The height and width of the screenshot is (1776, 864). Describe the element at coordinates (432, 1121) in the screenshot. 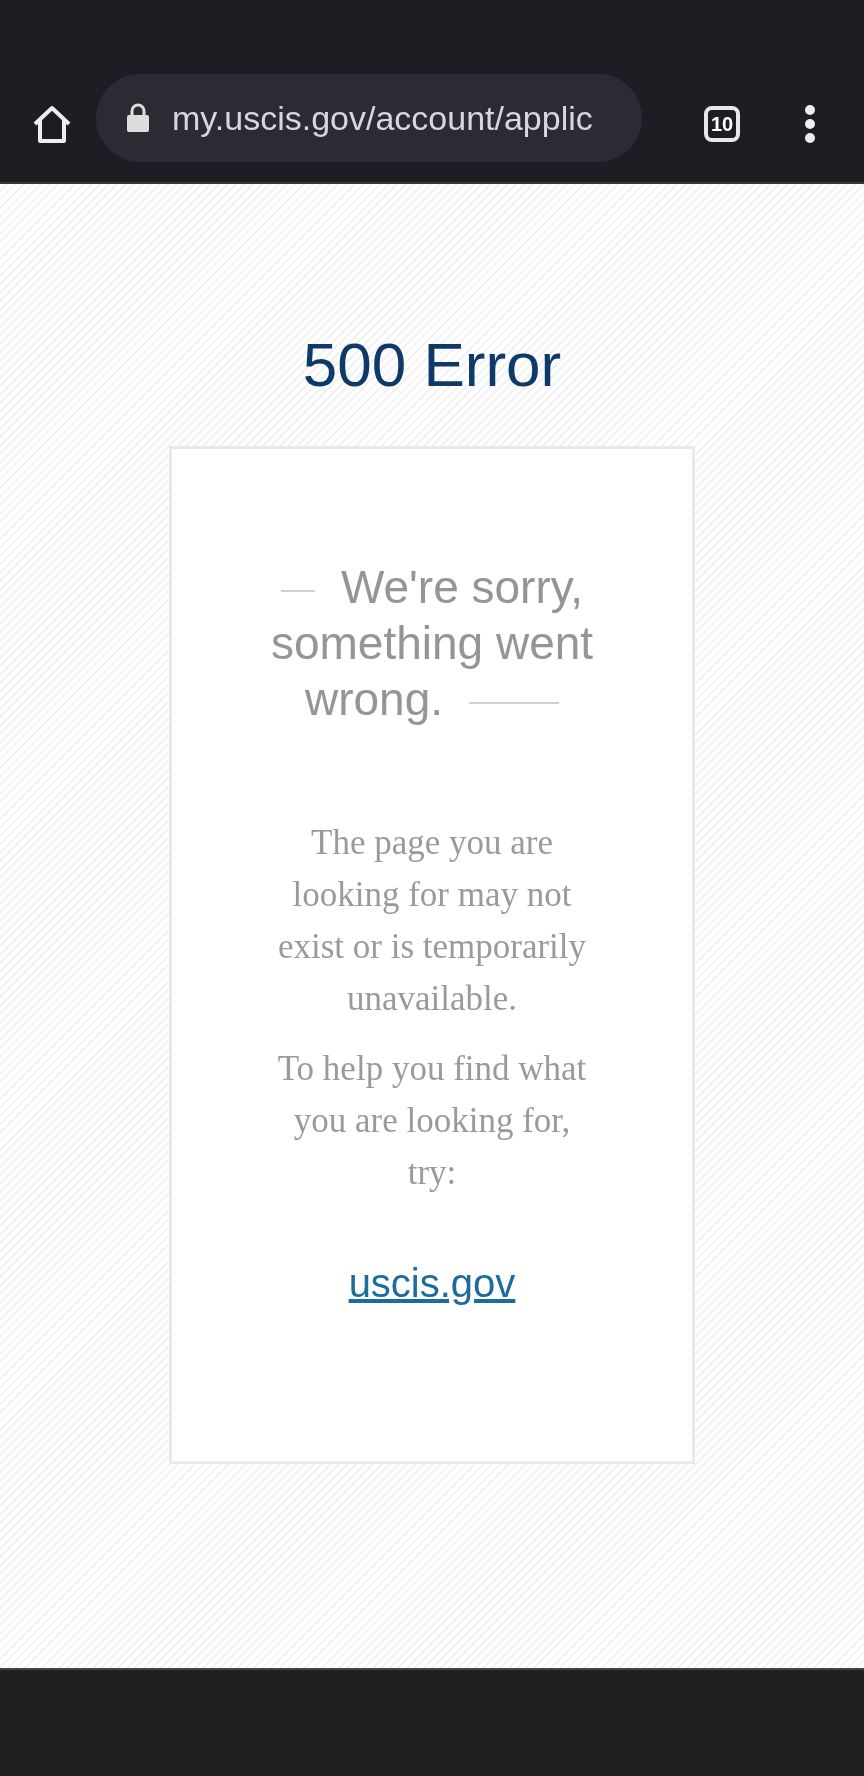

I see `error-message: To help you find what you are looking for, try:` at that location.